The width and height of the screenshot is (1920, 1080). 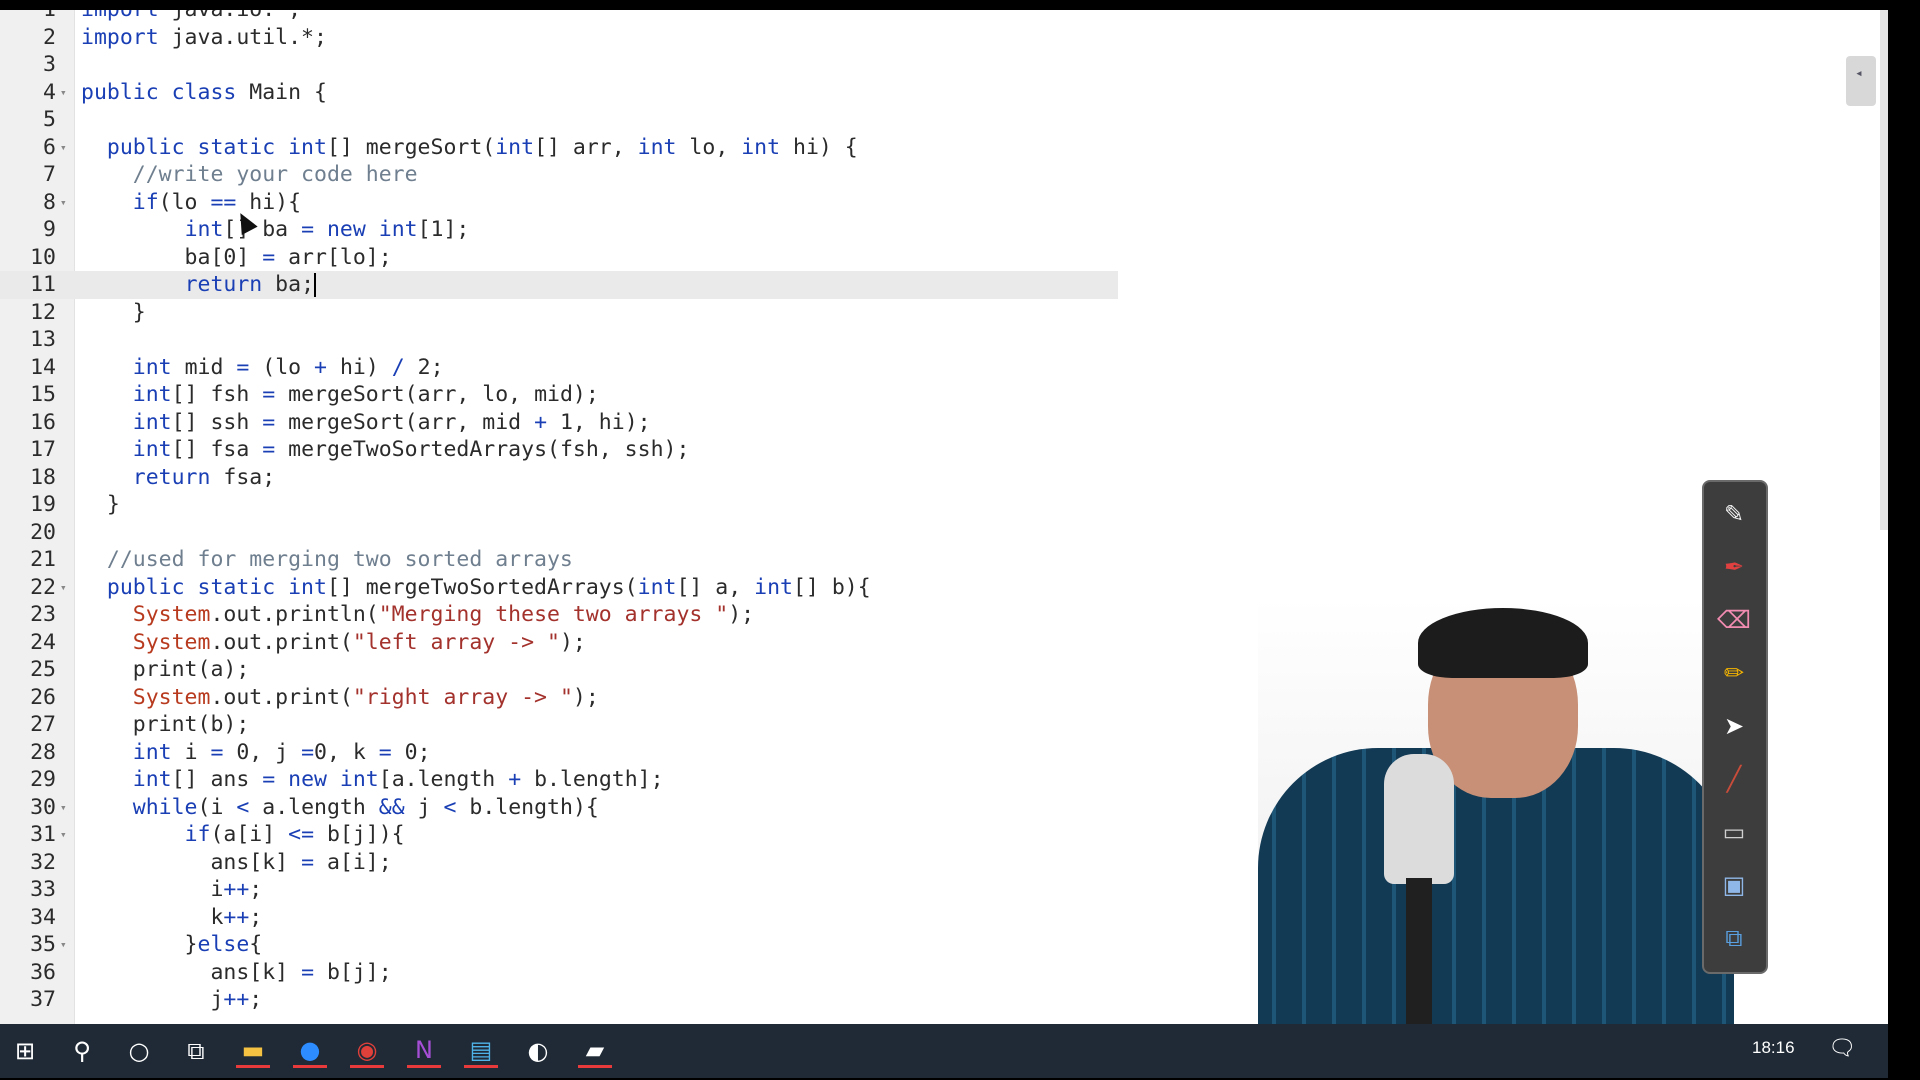 What do you see at coordinates (275, 230) in the screenshot?
I see `code-text: int[] ba = new int[1];` at bounding box center [275, 230].